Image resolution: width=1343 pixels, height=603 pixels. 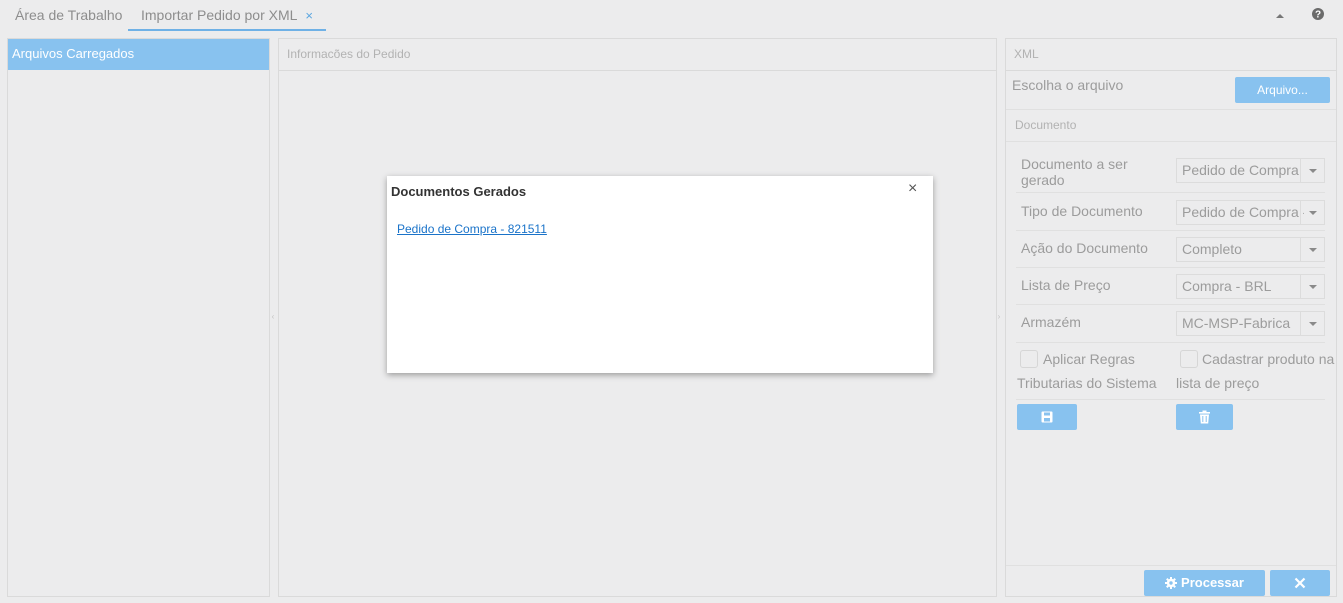 I want to click on tab-label: Importar Pedido por XML, so click(x=219, y=15).